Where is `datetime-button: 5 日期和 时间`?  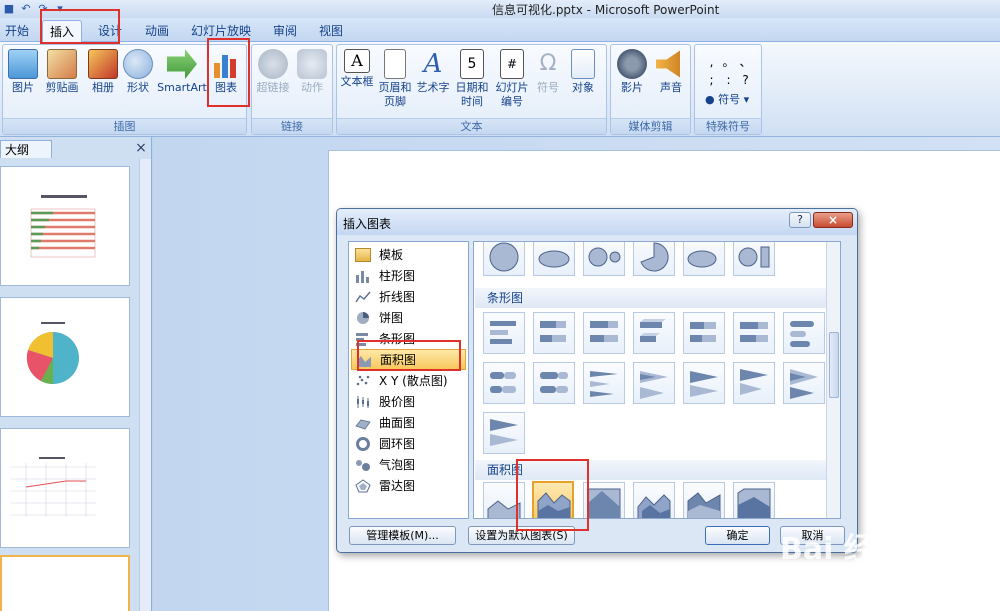
datetime-button: 5 日期和 时间 is located at coordinates (472, 78).